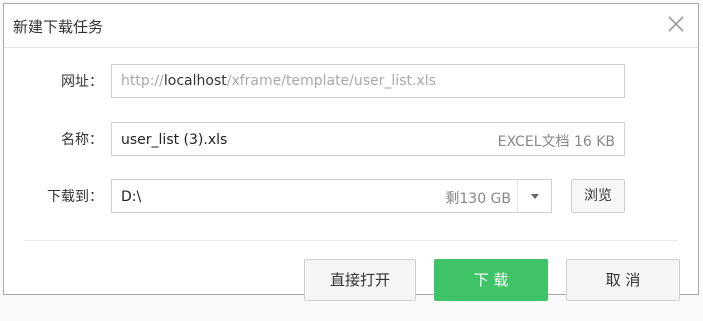  I want to click on open-directly-button: 直接打开, so click(360, 280).